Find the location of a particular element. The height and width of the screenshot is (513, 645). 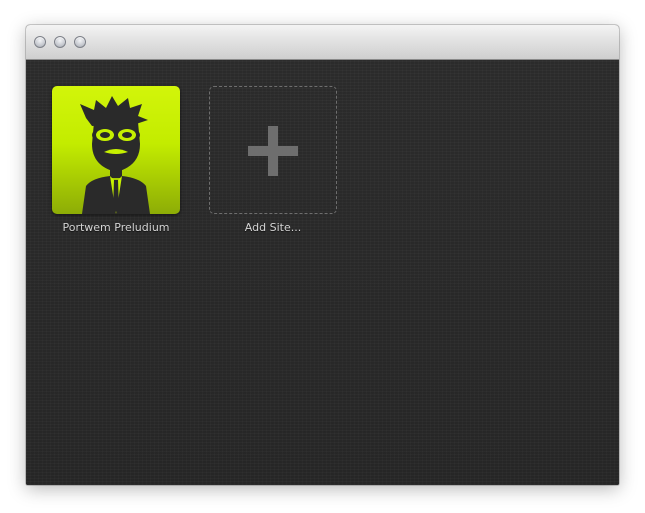

add-site-button is located at coordinates (273, 150).